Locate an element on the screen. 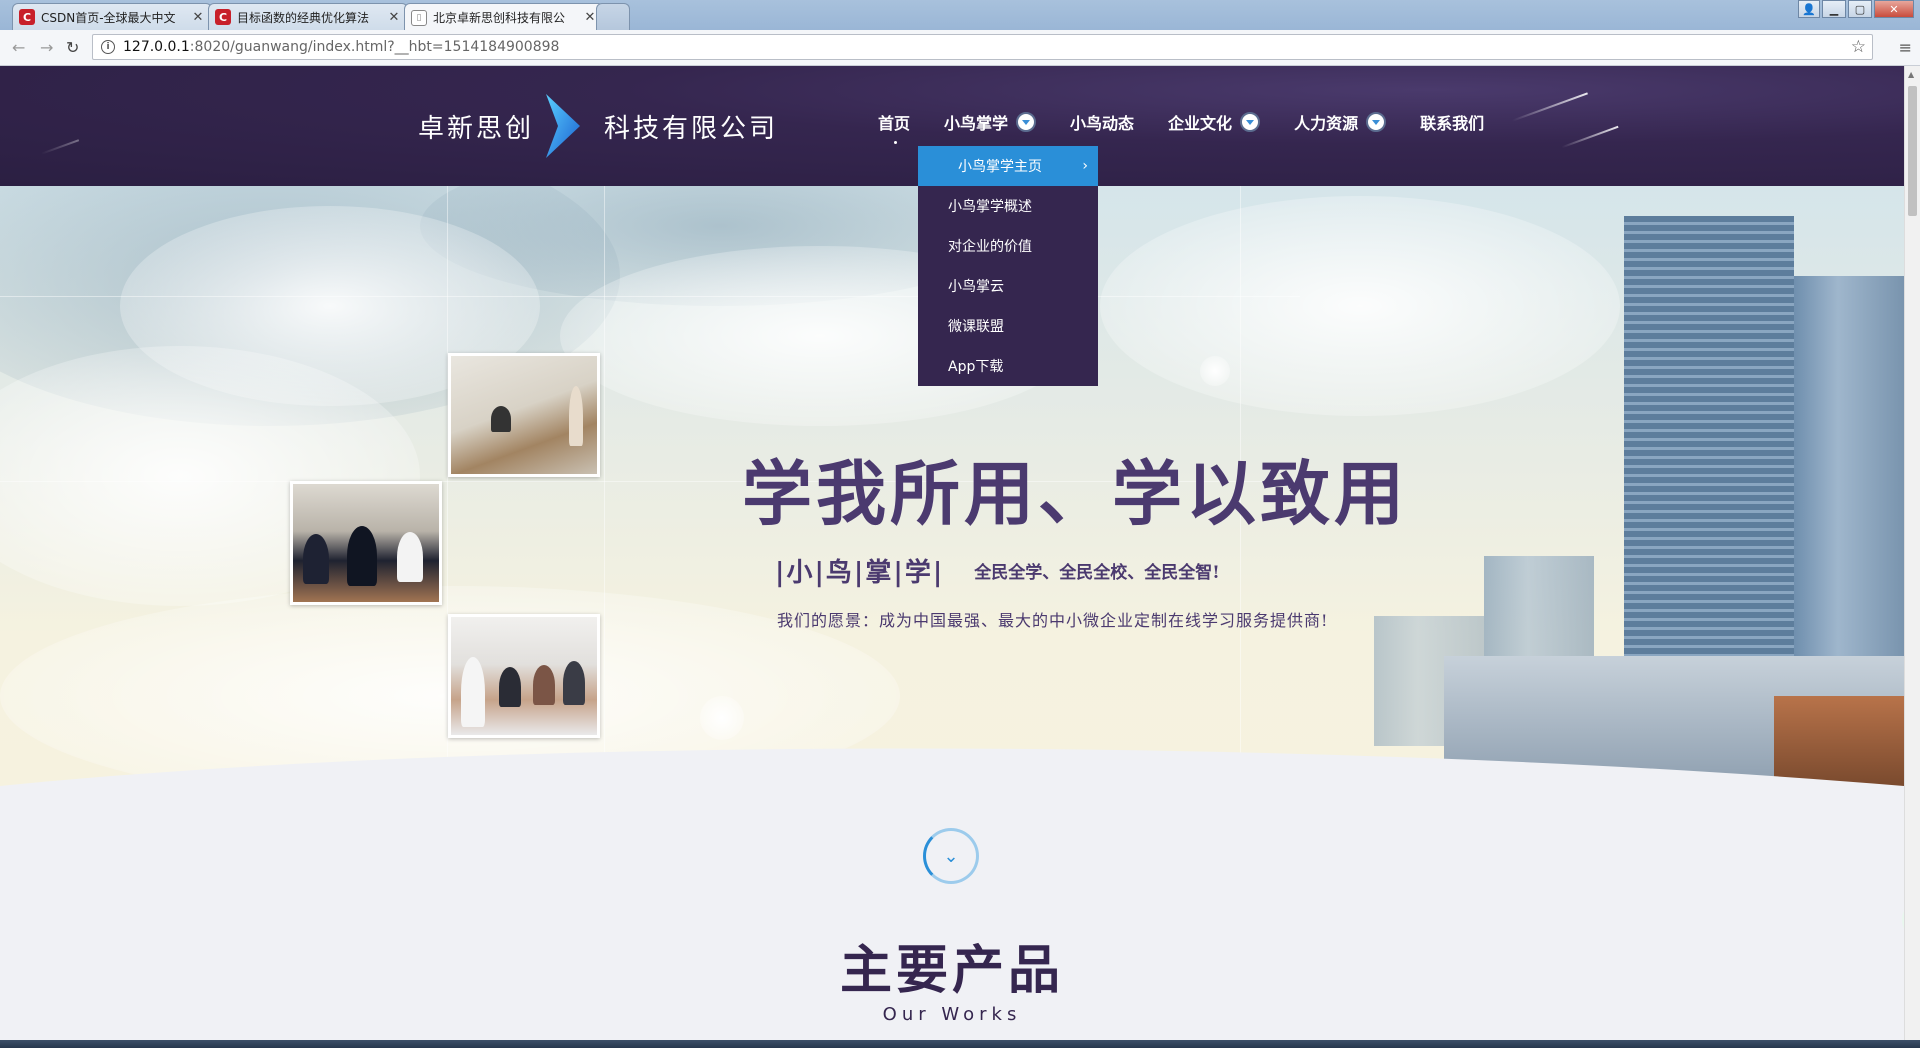 The image size is (1920, 1048). dropdown-item: 小鸟掌学主页 › is located at coordinates (1008, 166).